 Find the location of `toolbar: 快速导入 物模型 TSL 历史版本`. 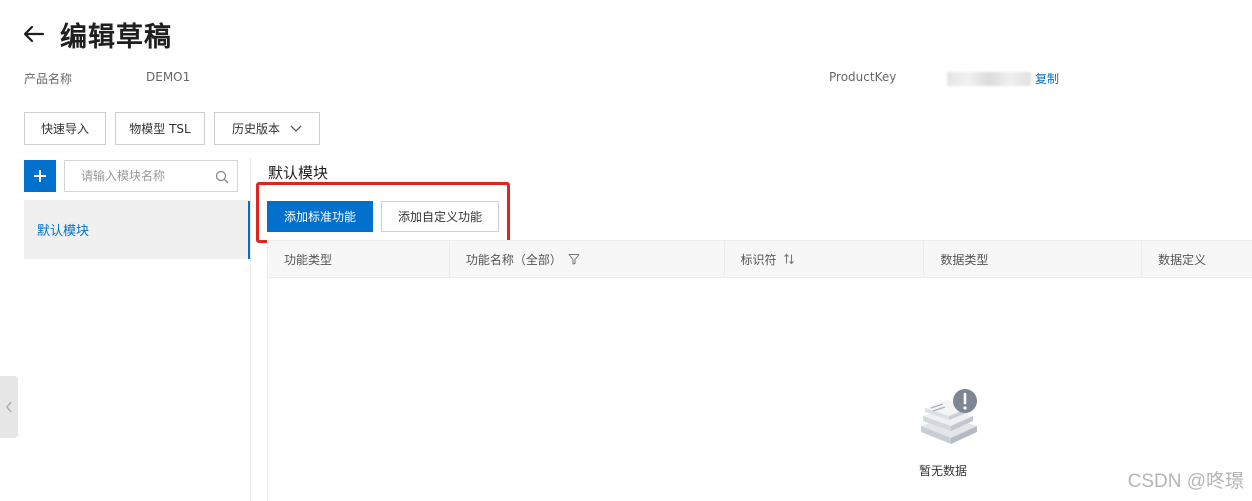

toolbar: 快速导入 物模型 TSL 历史版本 is located at coordinates (172, 128).